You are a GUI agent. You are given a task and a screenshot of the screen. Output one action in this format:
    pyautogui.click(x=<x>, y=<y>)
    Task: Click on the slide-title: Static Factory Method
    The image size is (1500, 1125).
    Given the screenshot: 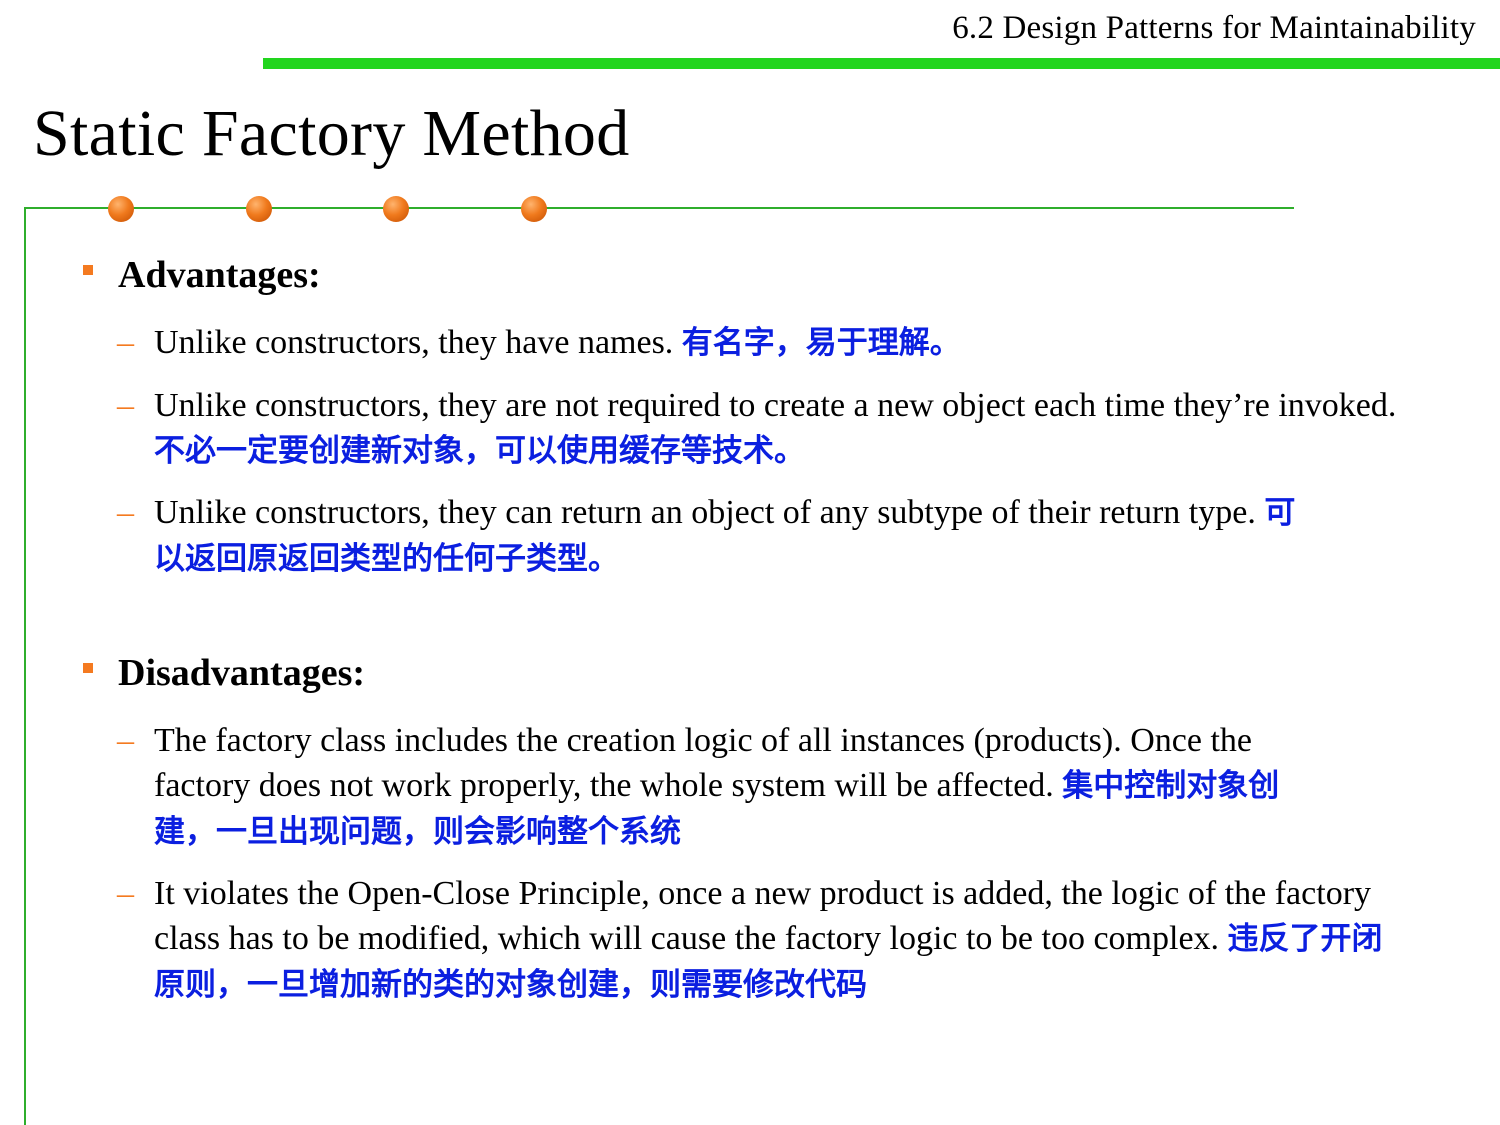 What is the action you would take?
    pyautogui.click(x=331, y=133)
    